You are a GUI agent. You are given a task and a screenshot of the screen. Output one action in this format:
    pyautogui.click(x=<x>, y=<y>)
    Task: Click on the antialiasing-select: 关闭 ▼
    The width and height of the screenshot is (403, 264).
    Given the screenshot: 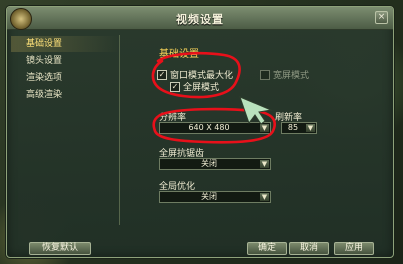 What is the action you would take?
    pyautogui.click(x=215, y=164)
    